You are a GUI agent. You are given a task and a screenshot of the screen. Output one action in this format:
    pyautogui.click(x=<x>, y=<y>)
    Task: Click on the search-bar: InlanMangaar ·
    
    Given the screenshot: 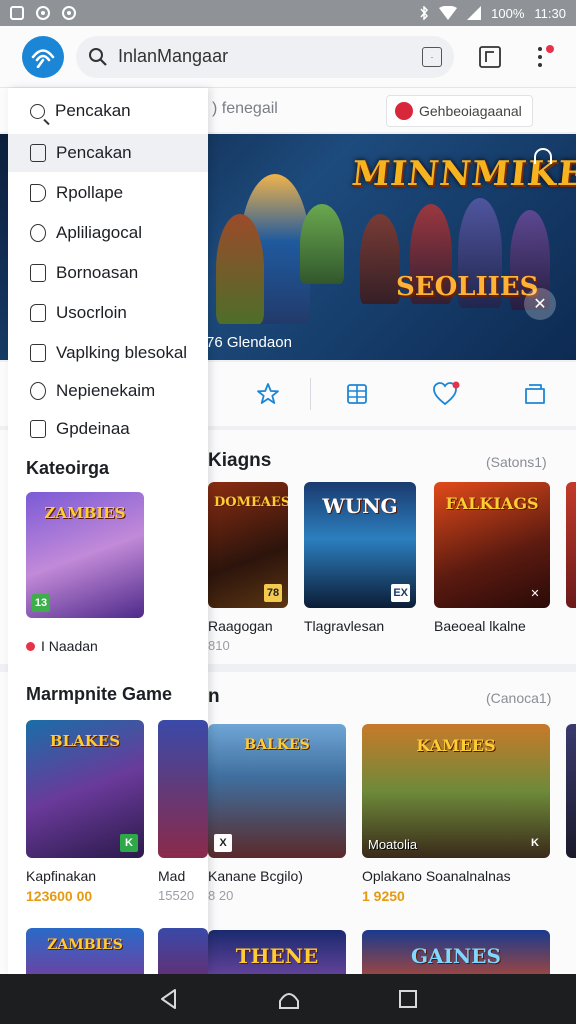 What is the action you would take?
    pyautogui.click(x=265, y=56)
    